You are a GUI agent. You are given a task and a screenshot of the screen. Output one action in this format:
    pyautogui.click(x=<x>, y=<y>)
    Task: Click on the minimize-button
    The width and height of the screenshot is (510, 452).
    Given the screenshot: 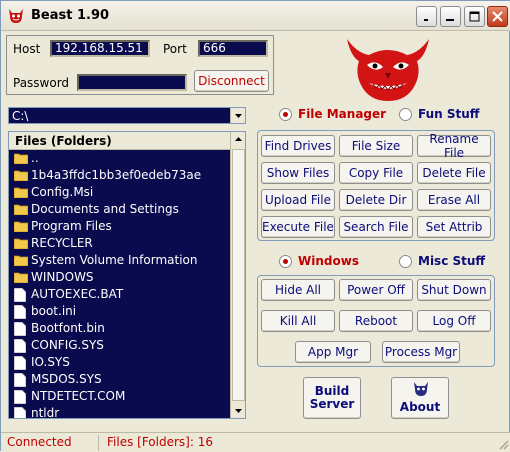 What is the action you would take?
    pyautogui.click(x=450, y=16)
    